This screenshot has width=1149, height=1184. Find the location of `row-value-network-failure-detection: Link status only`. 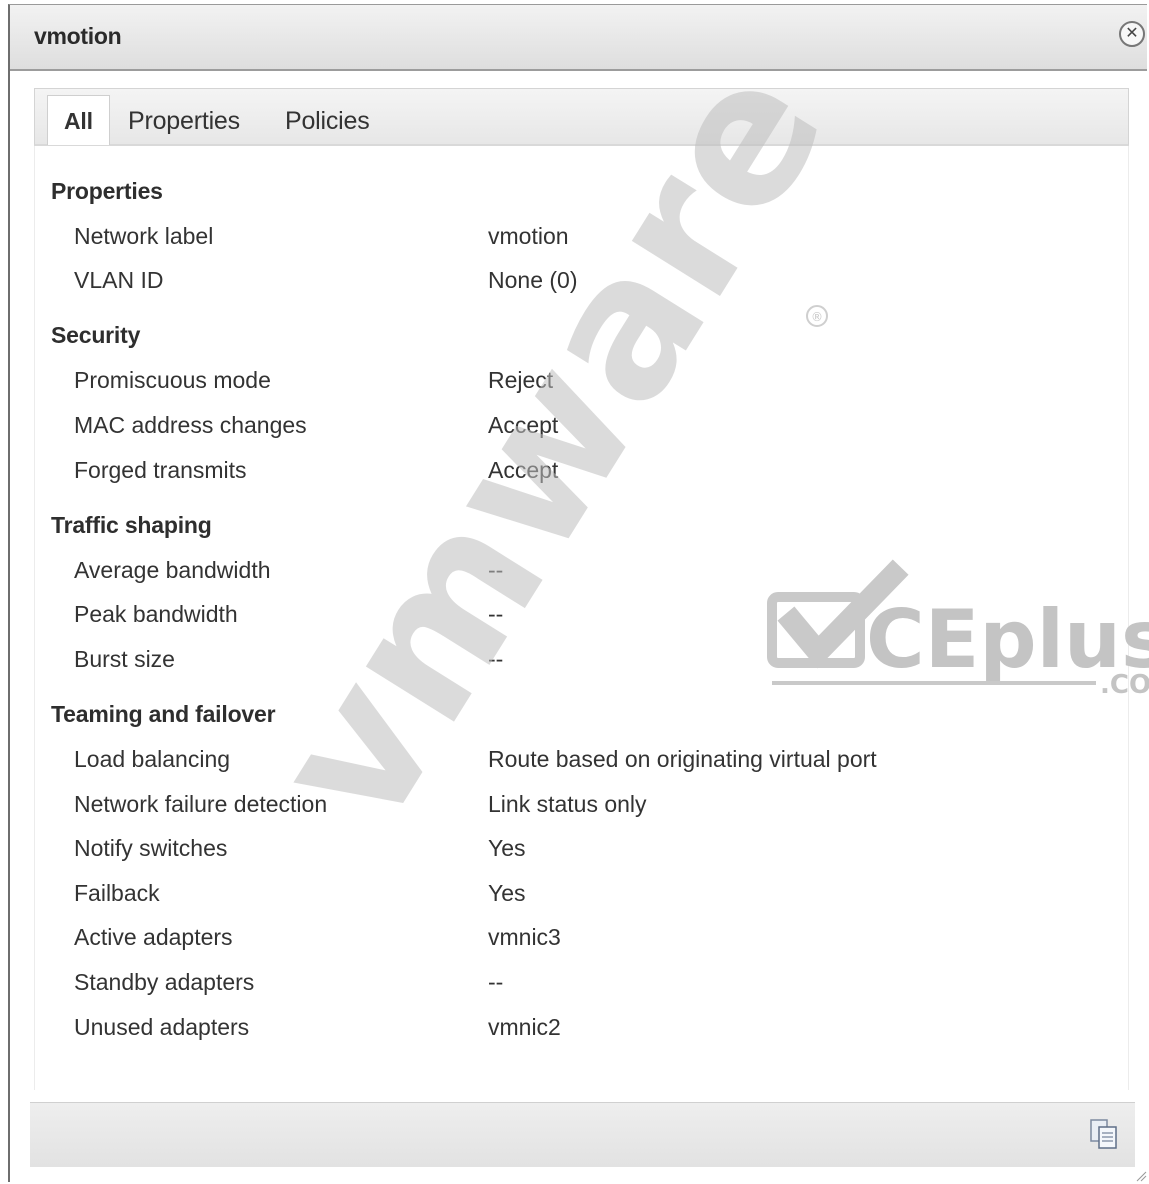

row-value-network-failure-detection: Link status only is located at coordinates (567, 804).